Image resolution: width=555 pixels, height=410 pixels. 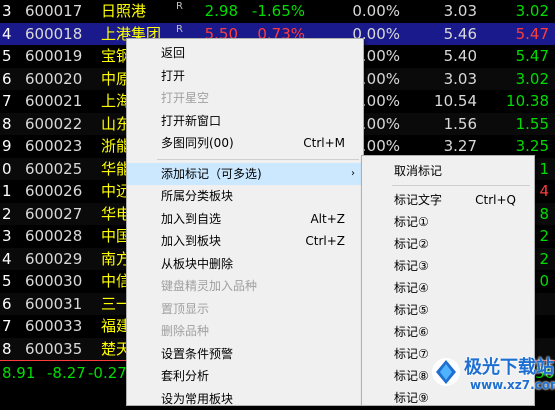 I want to click on stock-code: 600023, so click(x=54, y=146).